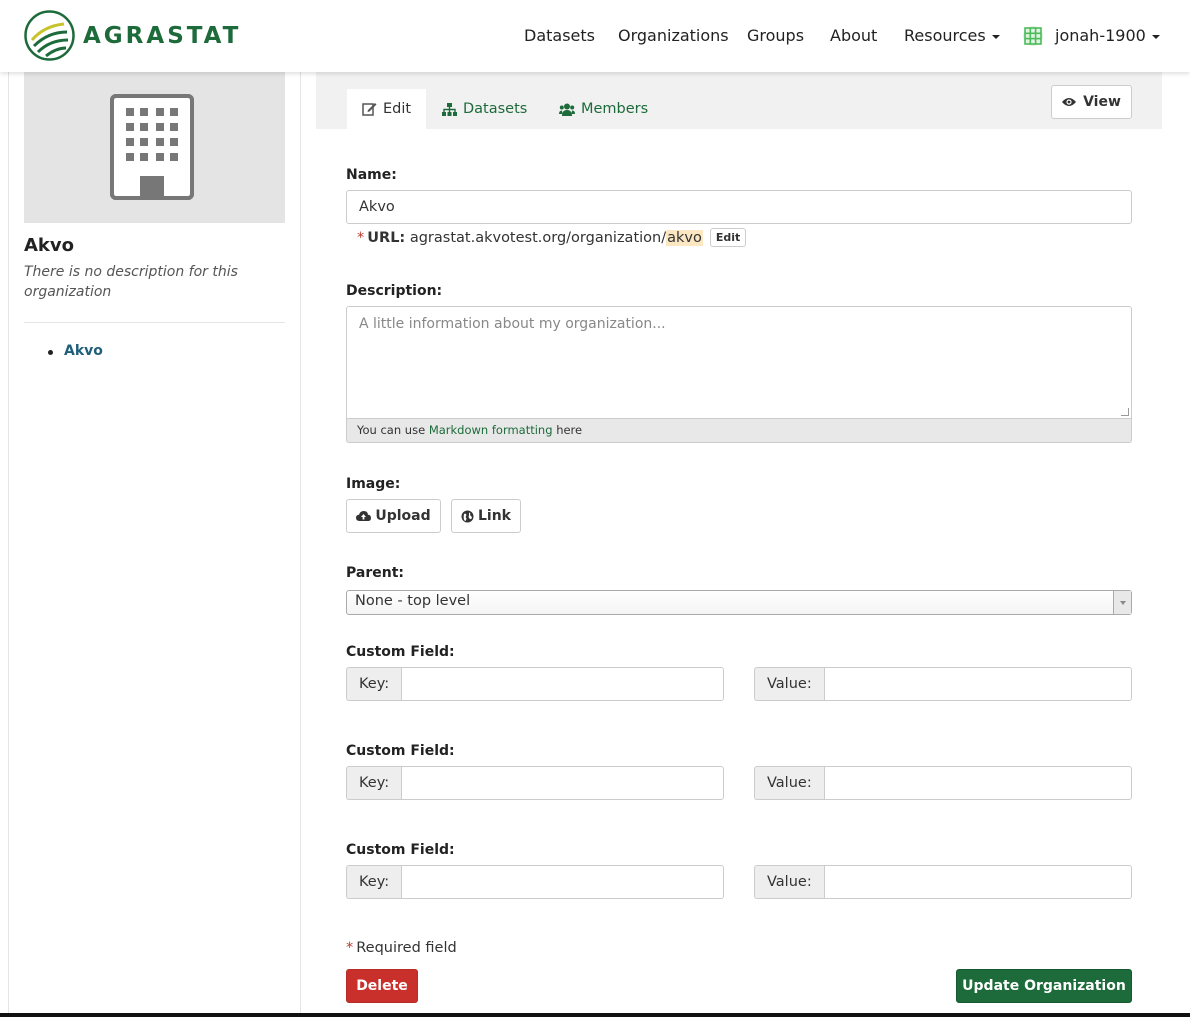 The width and height of the screenshot is (1190, 1017). I want to click on site-logo: AGRASTAT, so click(132, 35).